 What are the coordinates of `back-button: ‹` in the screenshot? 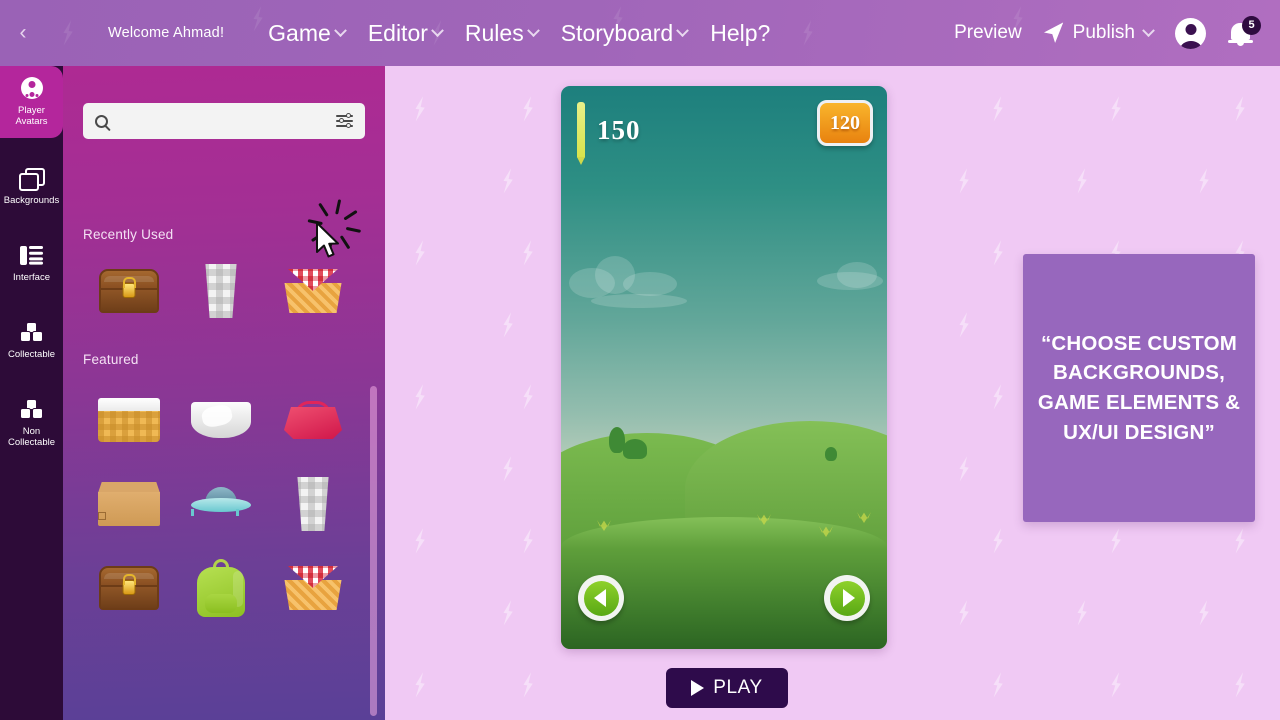 It's located at (23, 33).